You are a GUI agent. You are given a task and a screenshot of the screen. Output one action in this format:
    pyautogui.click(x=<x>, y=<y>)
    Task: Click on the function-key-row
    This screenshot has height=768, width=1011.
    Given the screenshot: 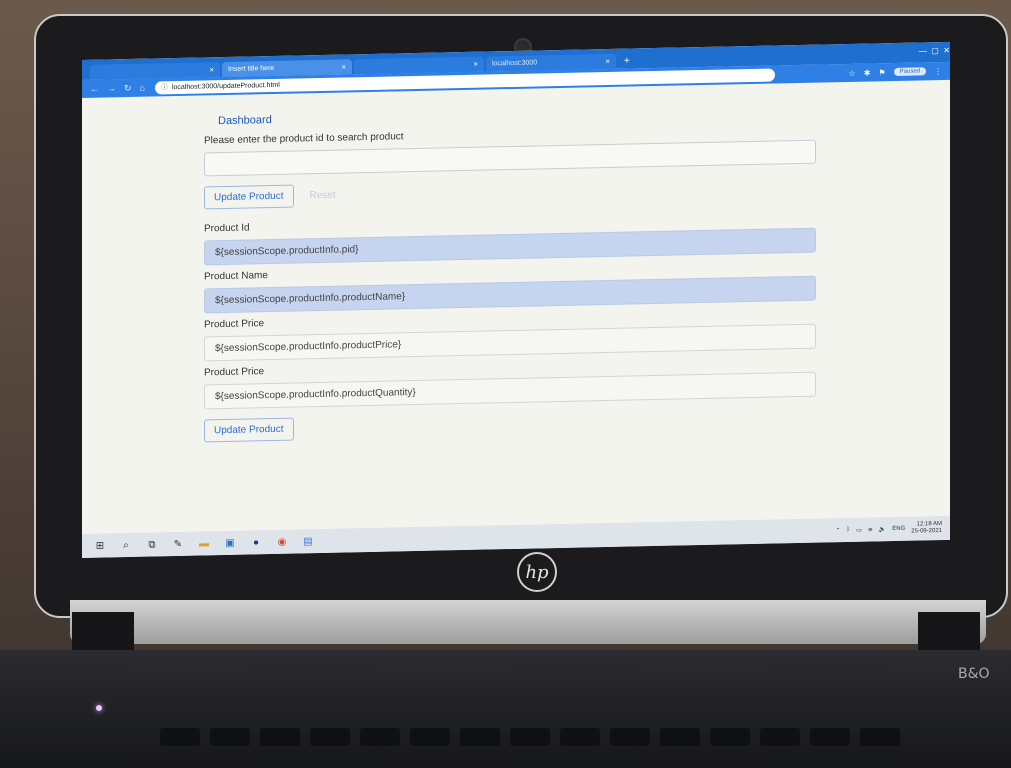 What is the action you would take?
    pyautogui.click(x=530, y=737)
    